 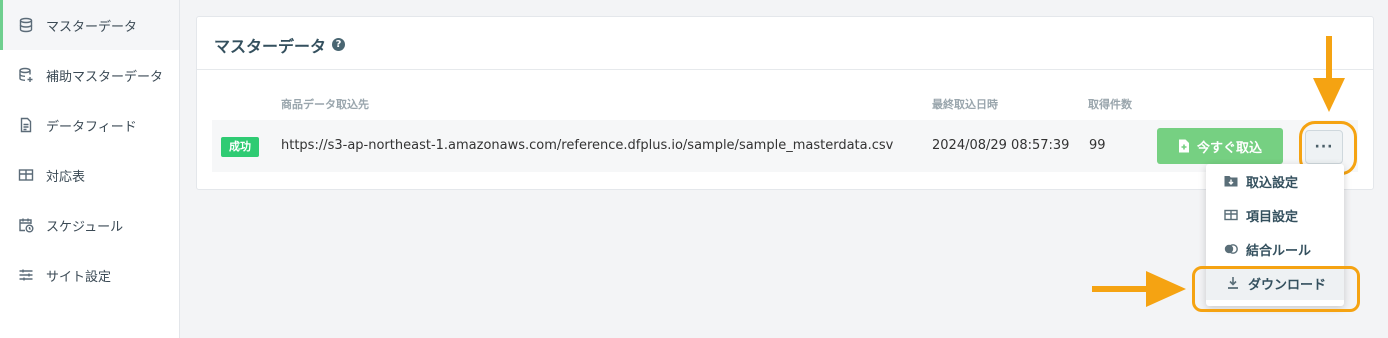 I want to click on column-header-last-import: 最終取込日時, so click(x=965, y=104).